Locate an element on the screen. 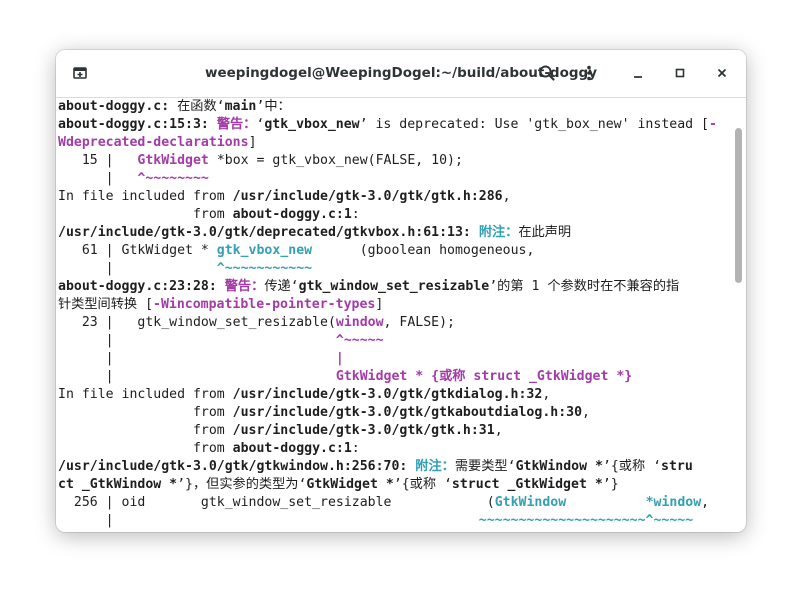  search-icon is located at coordinates (547, 73).